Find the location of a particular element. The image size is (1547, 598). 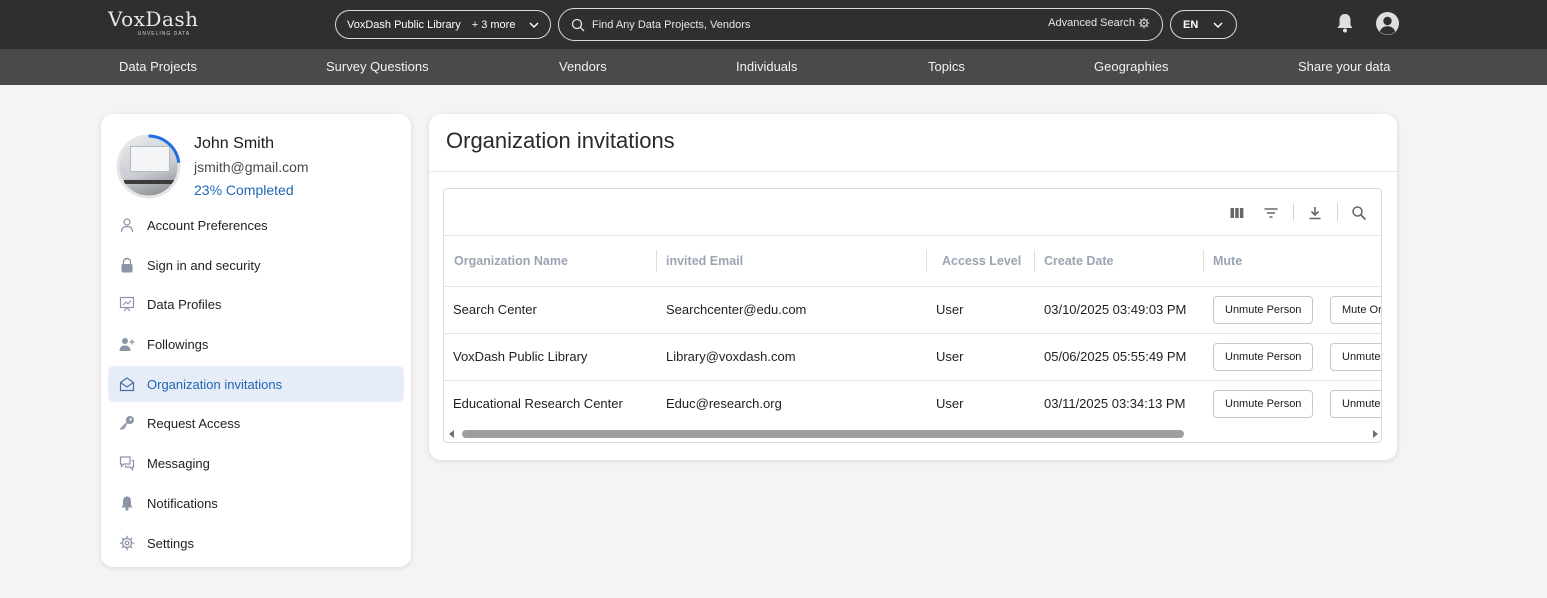

sidebar-item-notifications: Notifications is located at coordinates (256, 503).